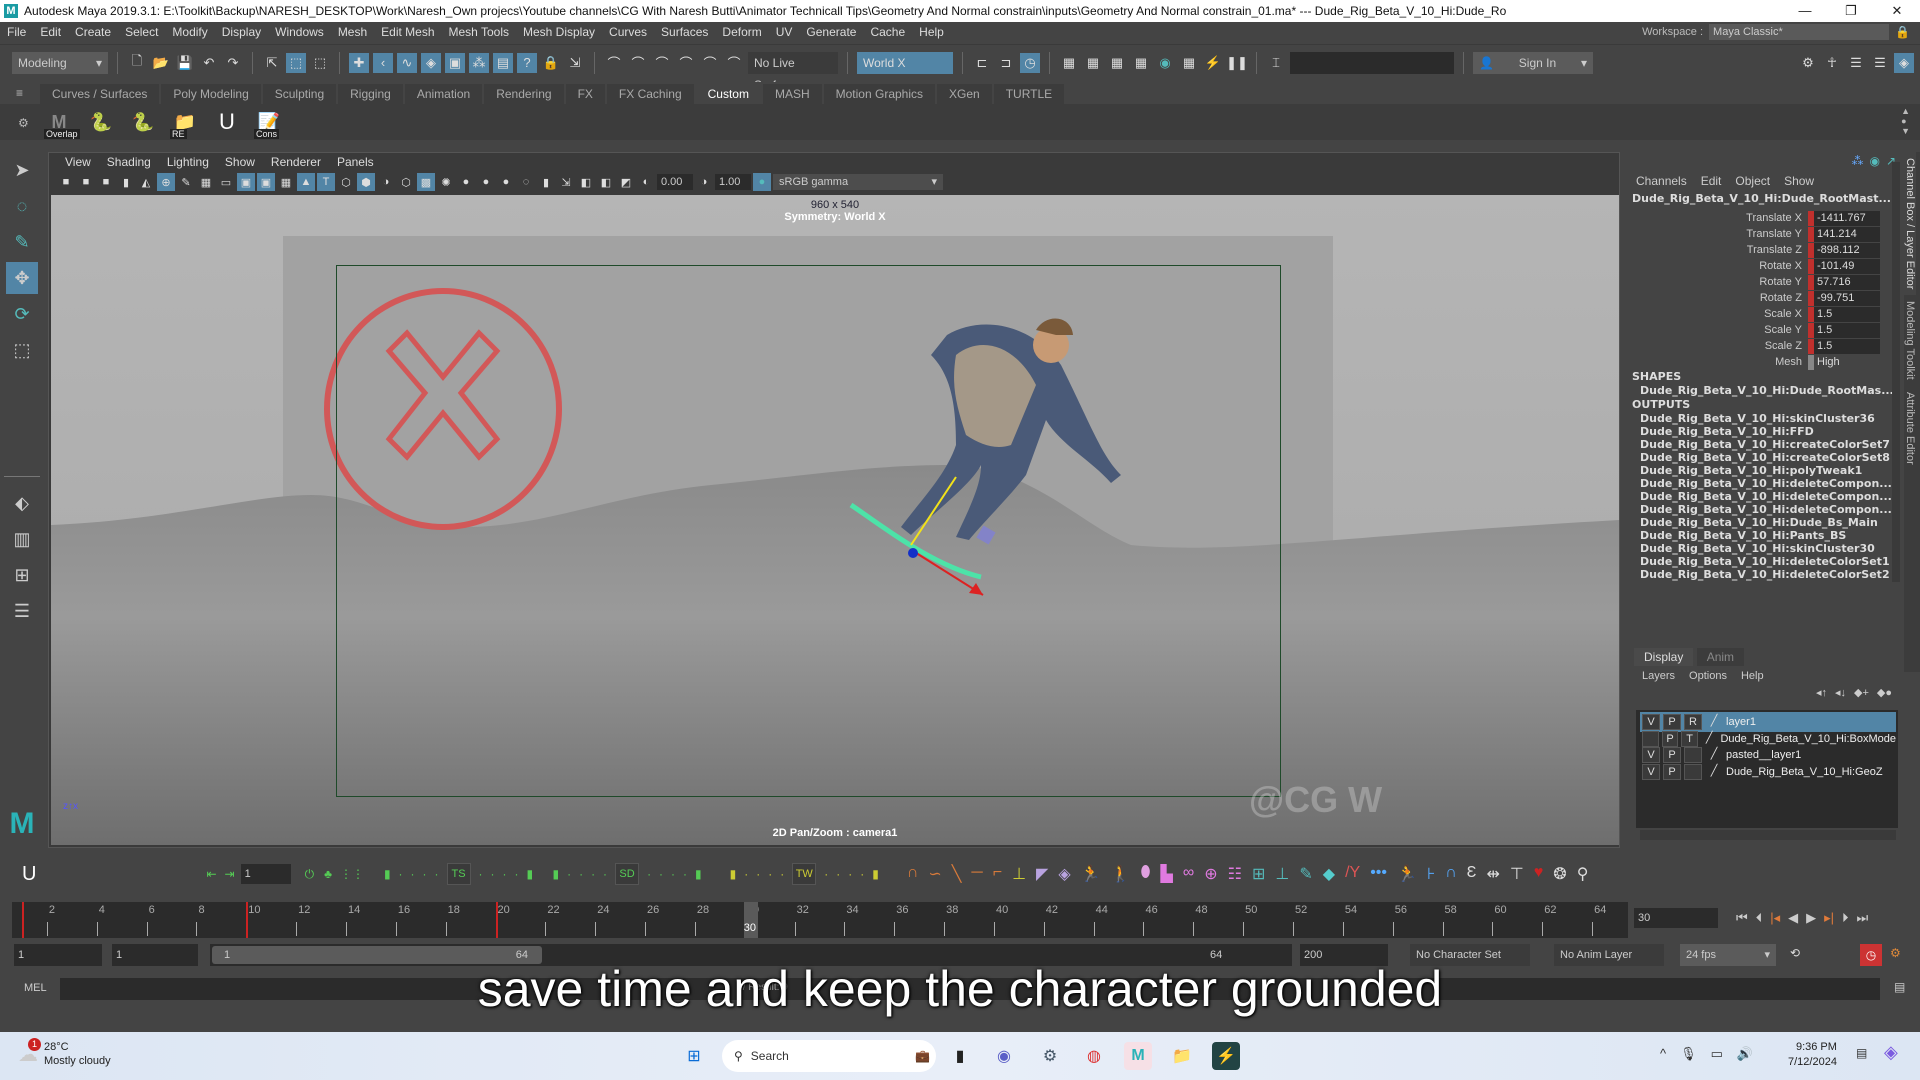 The image size is (1920, 1080). What do you see at coordinates (1756, 266) in the screenshot?
I see `channel-row: Rotate X -101.49` at bounding box center [1756, 266].